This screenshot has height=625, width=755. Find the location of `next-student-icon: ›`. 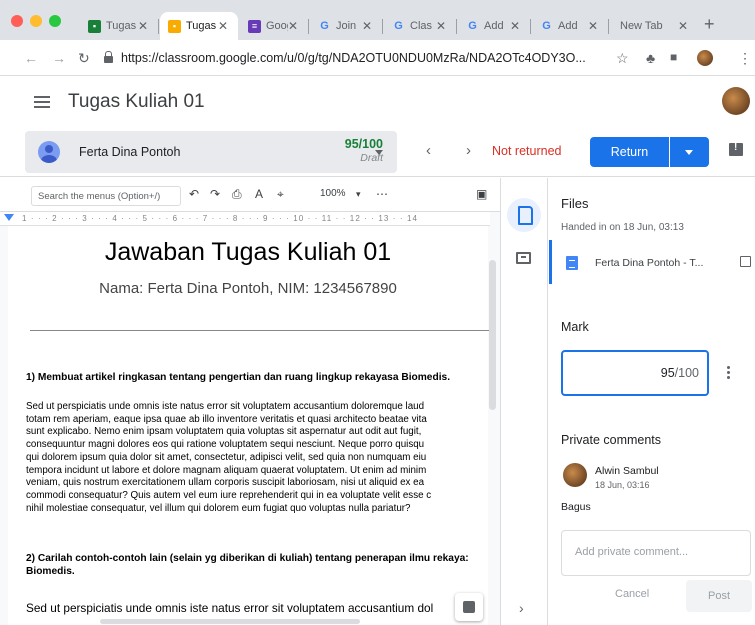

next-student-icon: › is located at coordinates (468, 150).